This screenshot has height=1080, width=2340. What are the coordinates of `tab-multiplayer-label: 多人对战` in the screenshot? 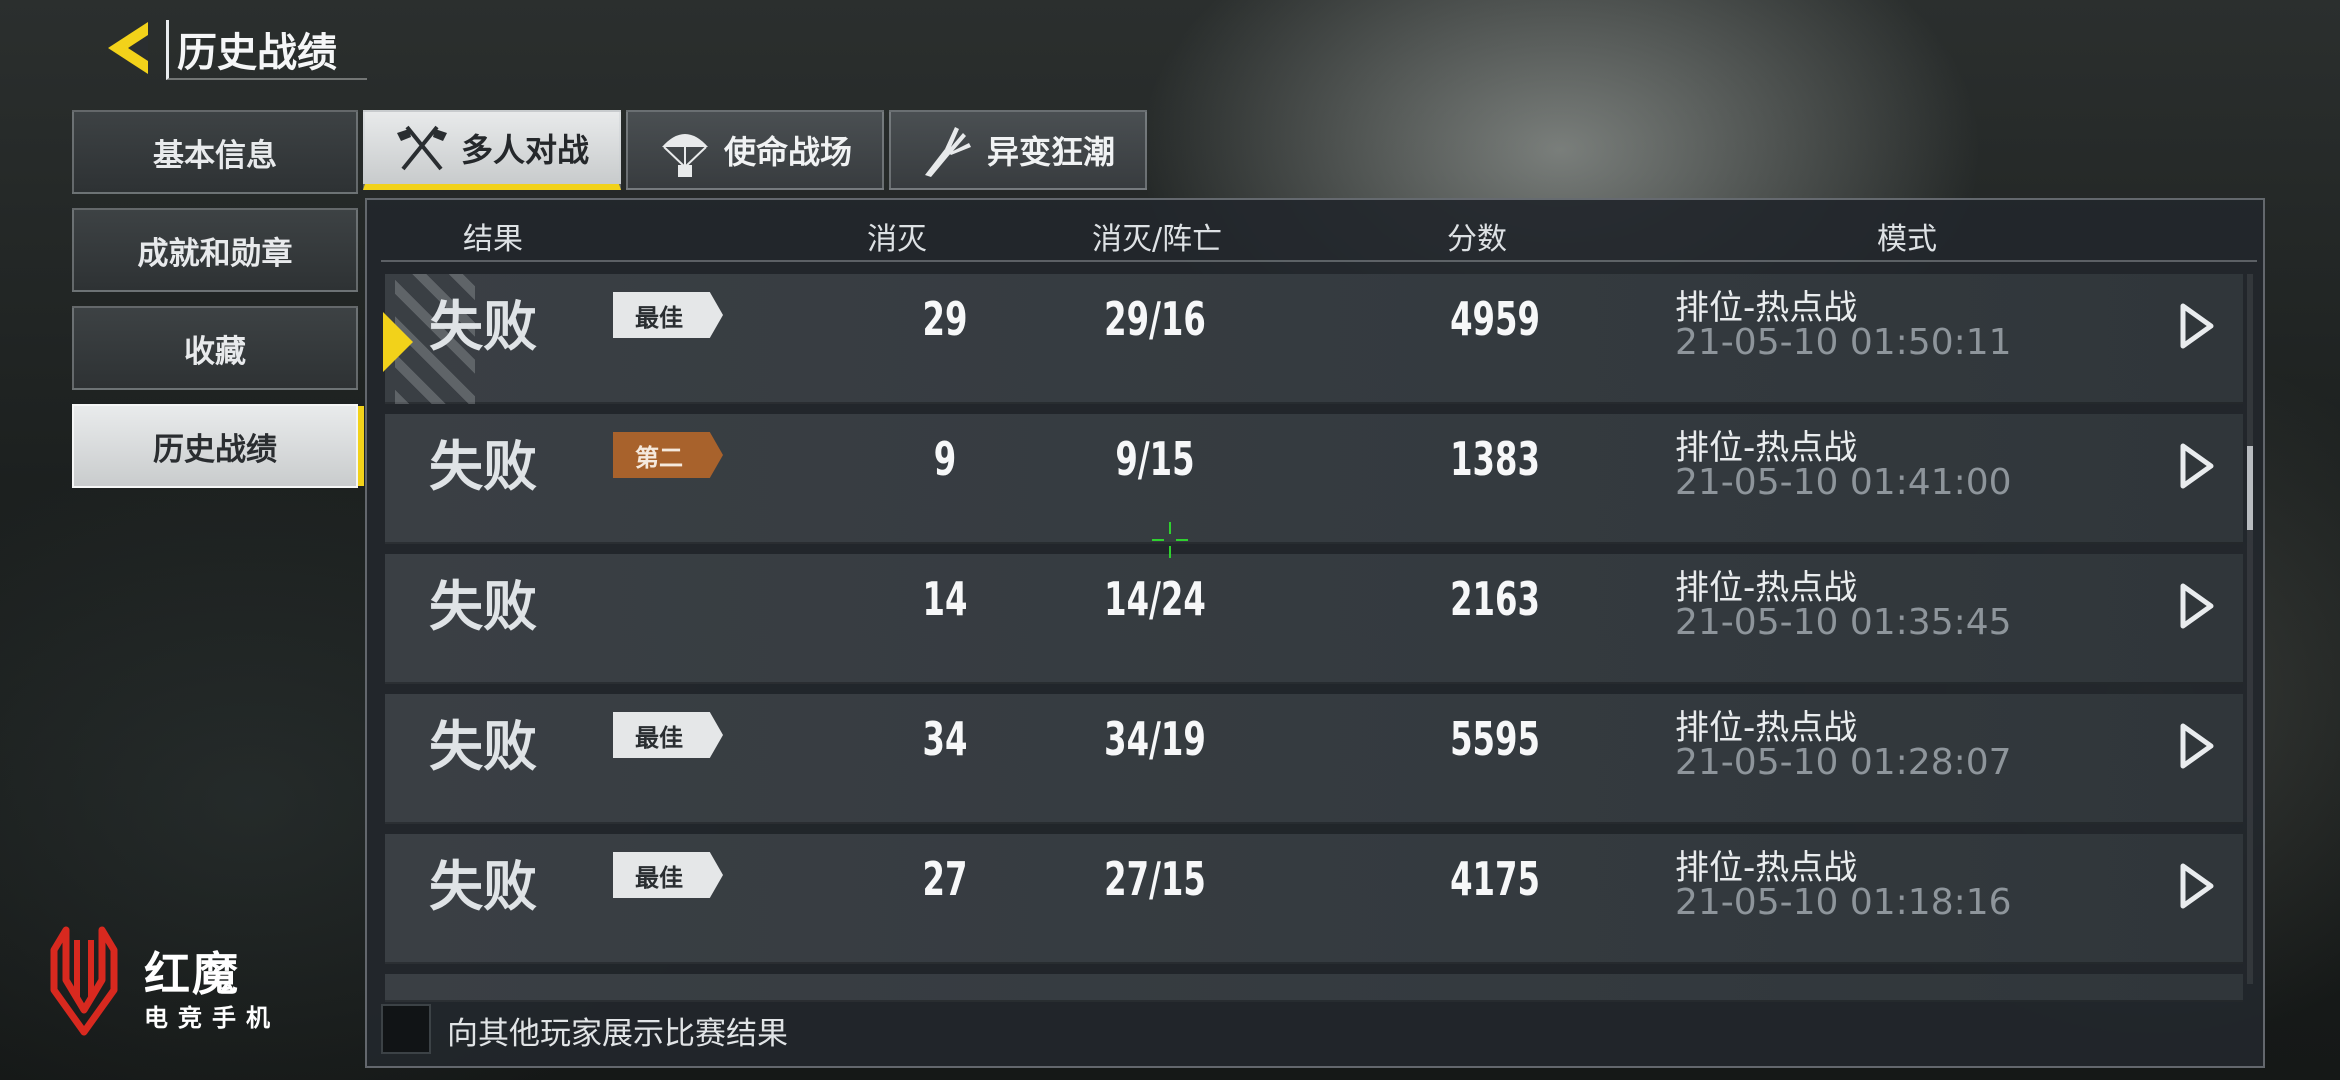 It's located at (525, 150).